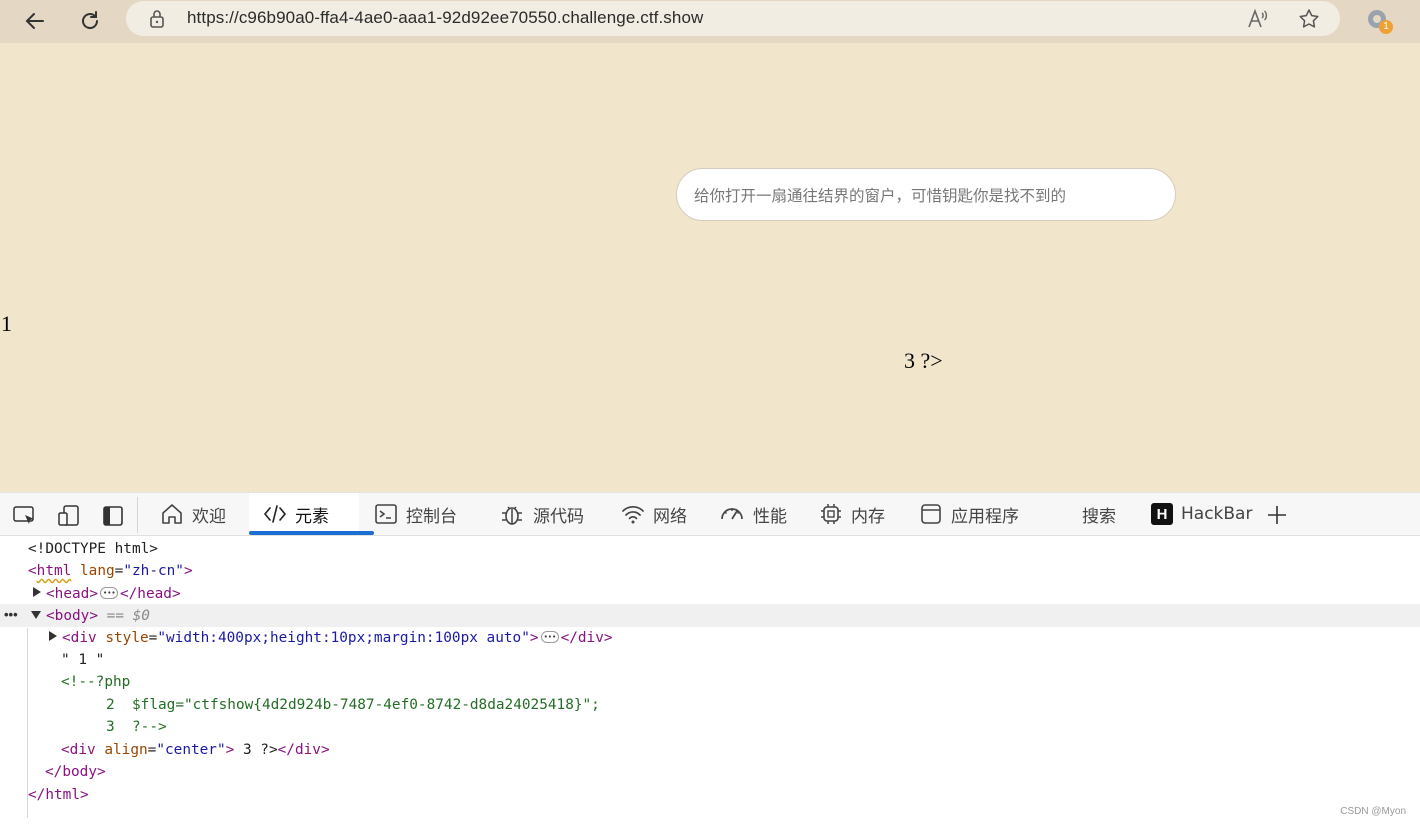  Describe the element at coordinates (97, 571) in the screenshot. I see `html-attr-name: lang` at that location.